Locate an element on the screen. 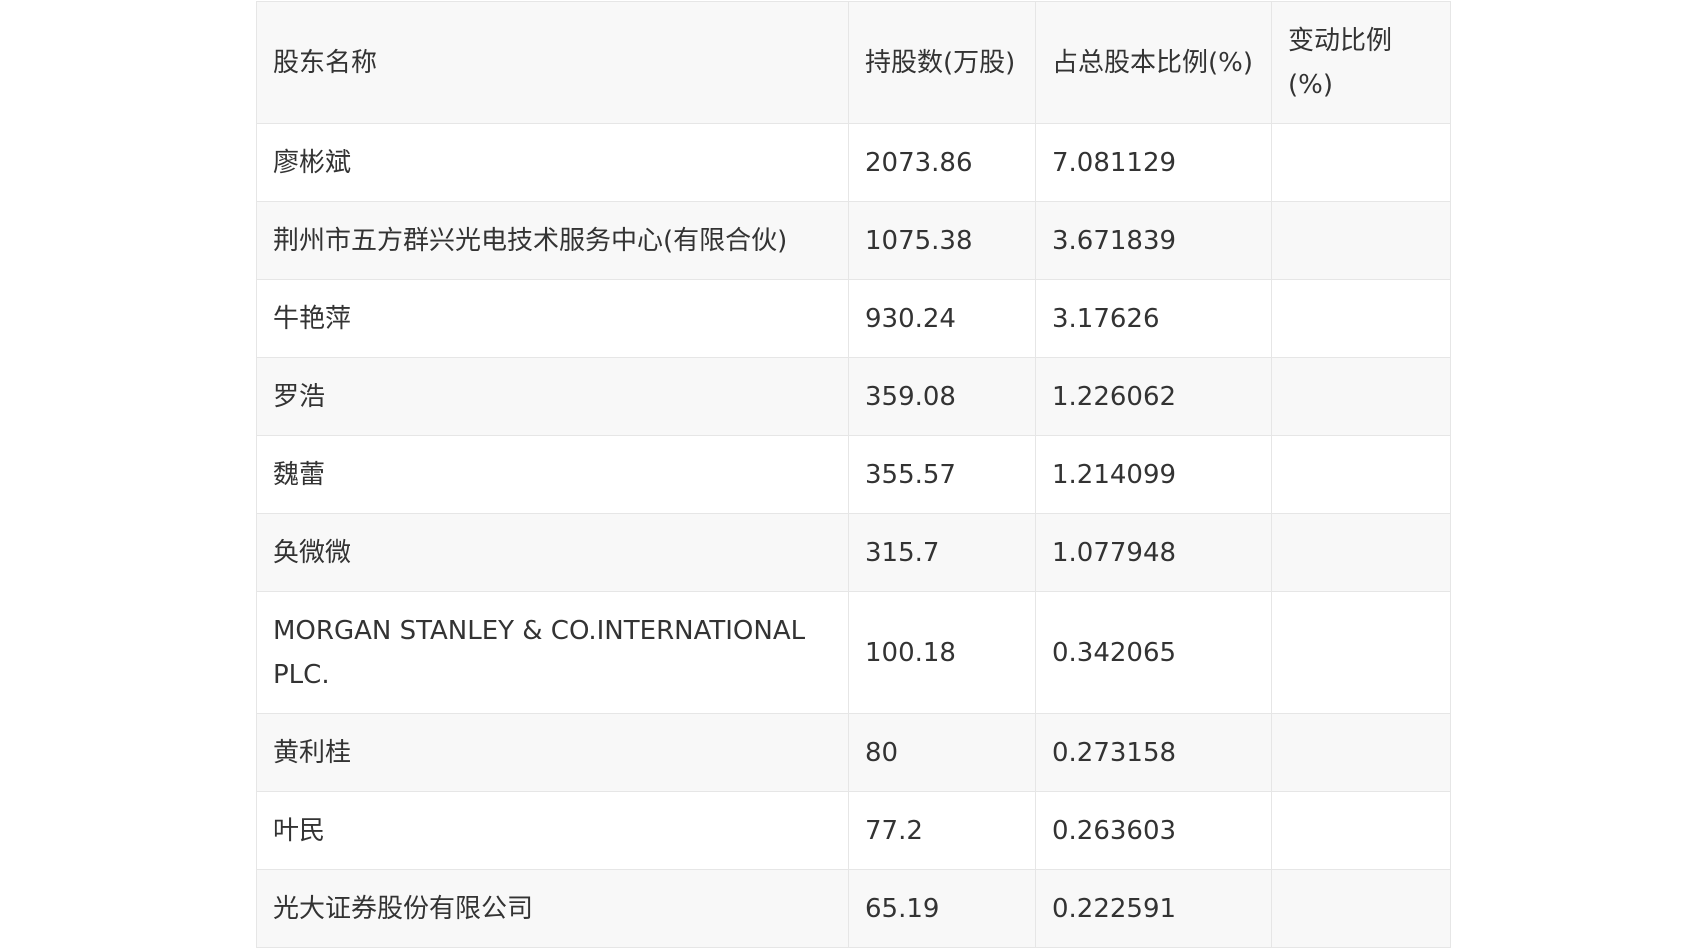 The width and height of the screenshot is (1700, 948). cell-share-ratio: 1.077948 is located at coordinates (1153, 552).